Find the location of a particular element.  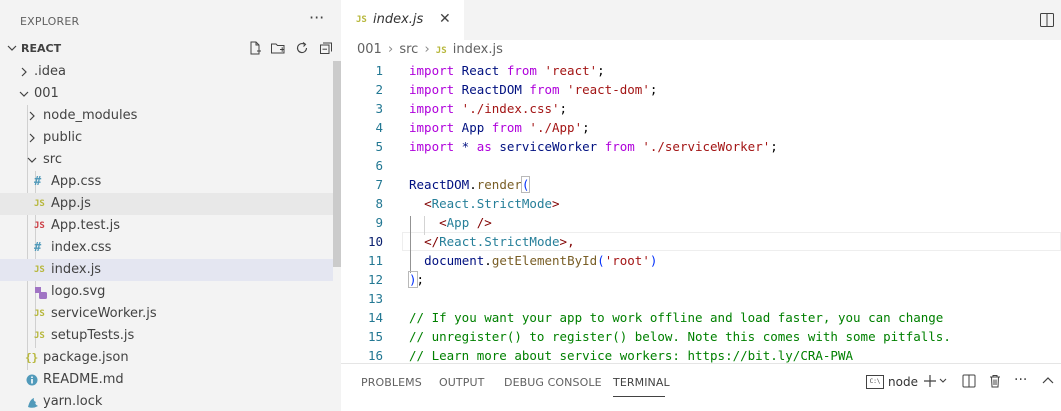

code-token: </ is located at coordinates (432, 241).